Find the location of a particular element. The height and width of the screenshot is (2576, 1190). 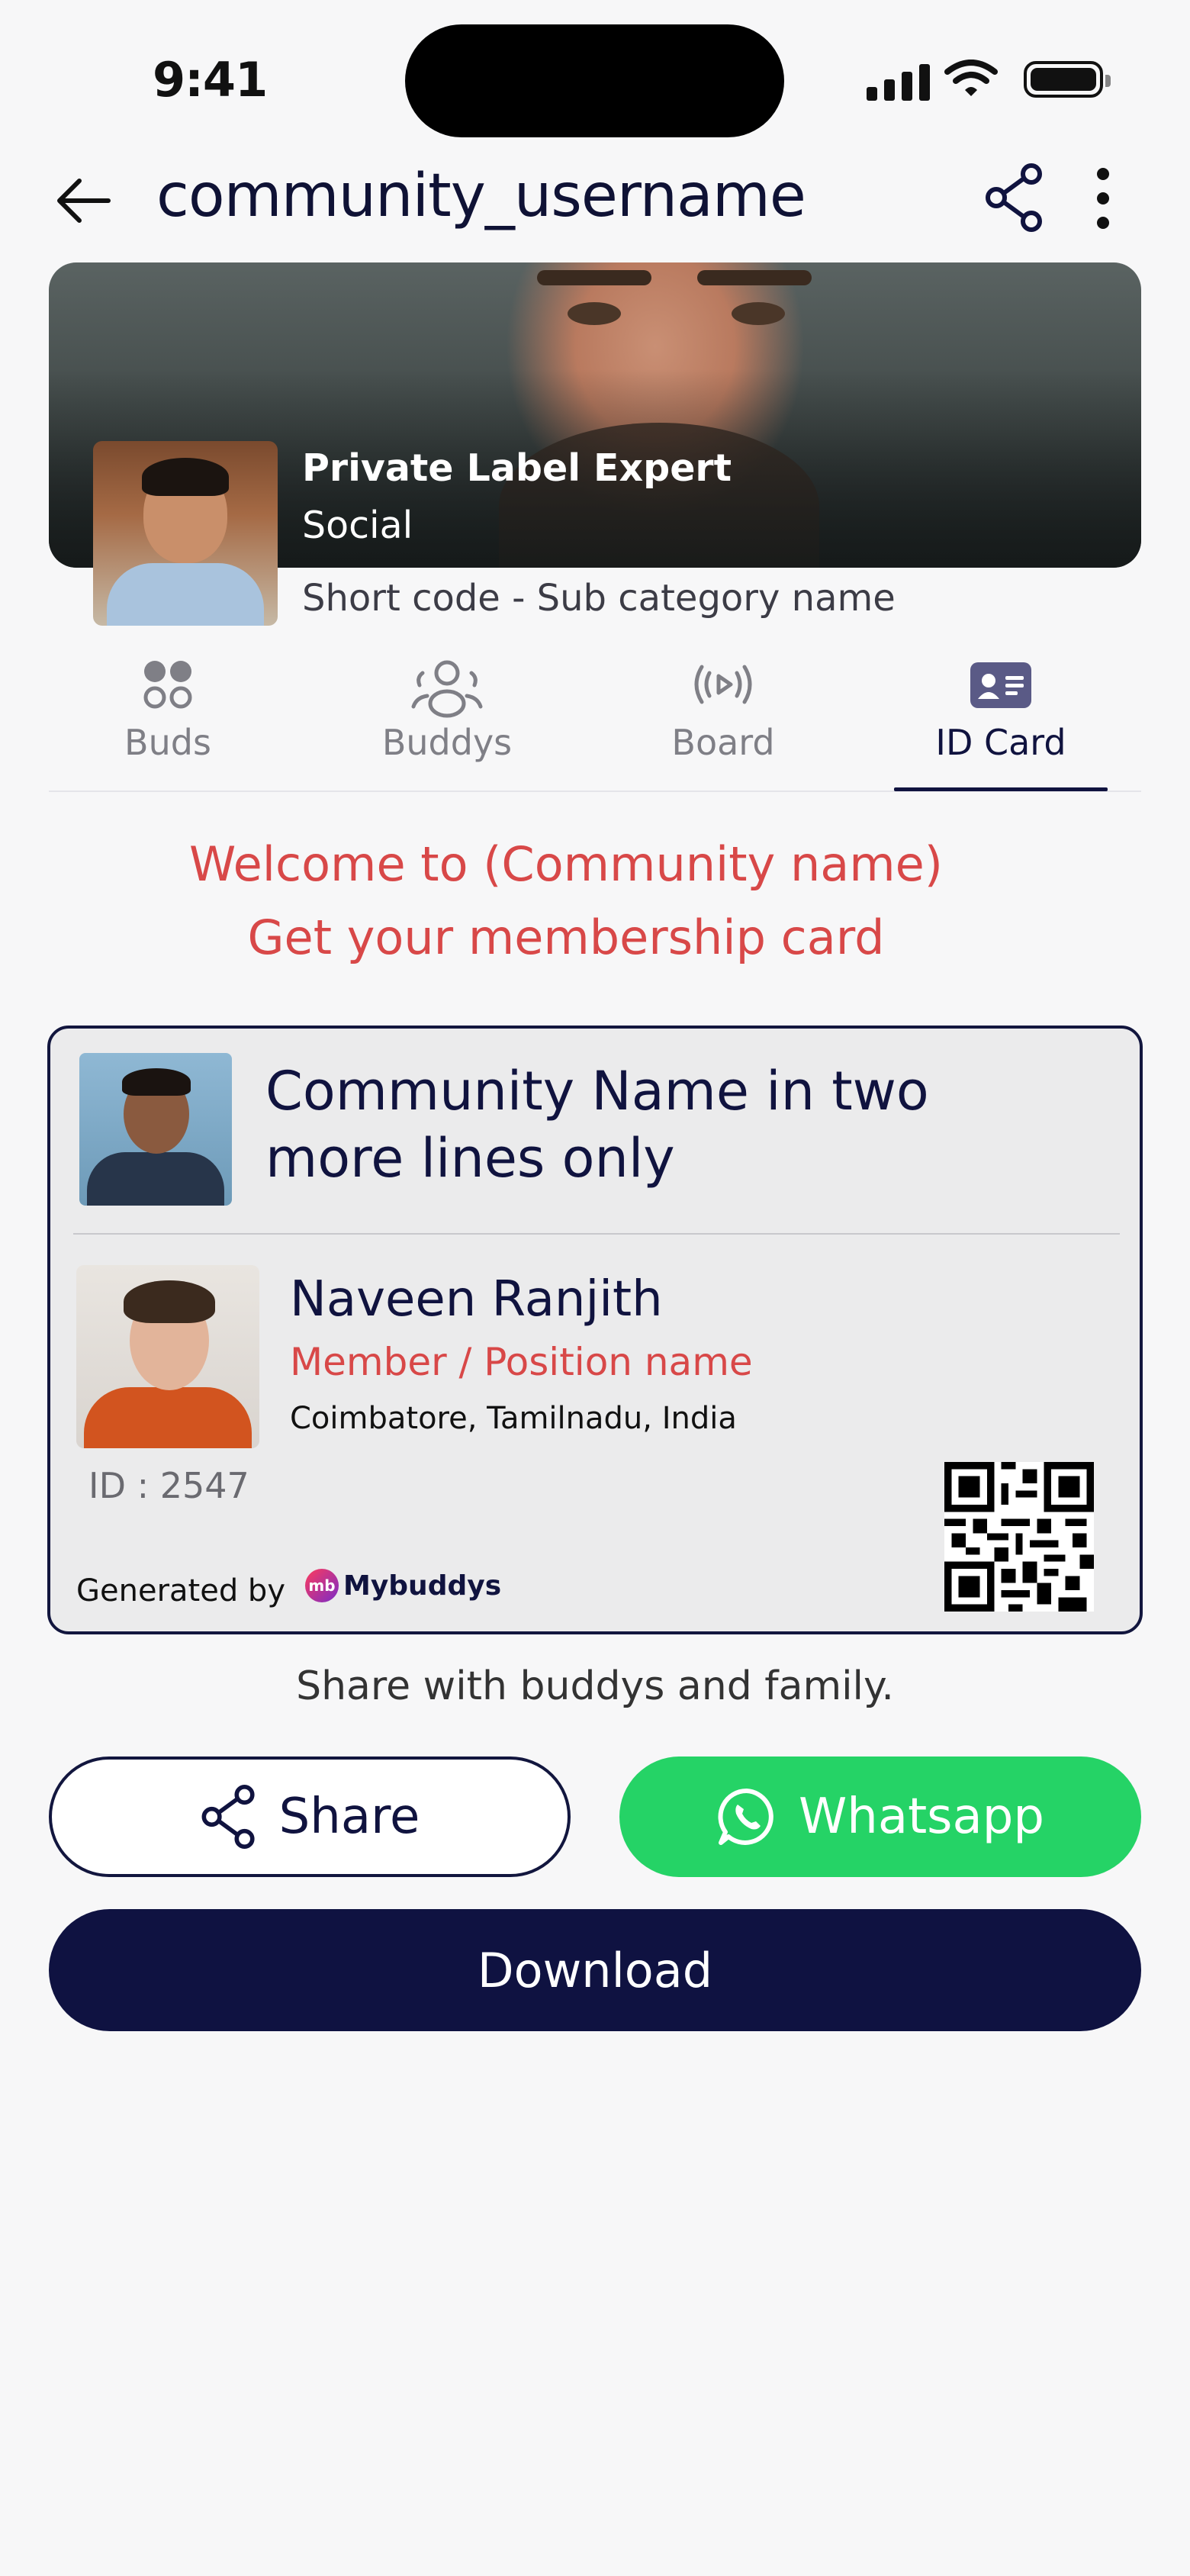

tab-label: Board is located at coordinates (723, 742).